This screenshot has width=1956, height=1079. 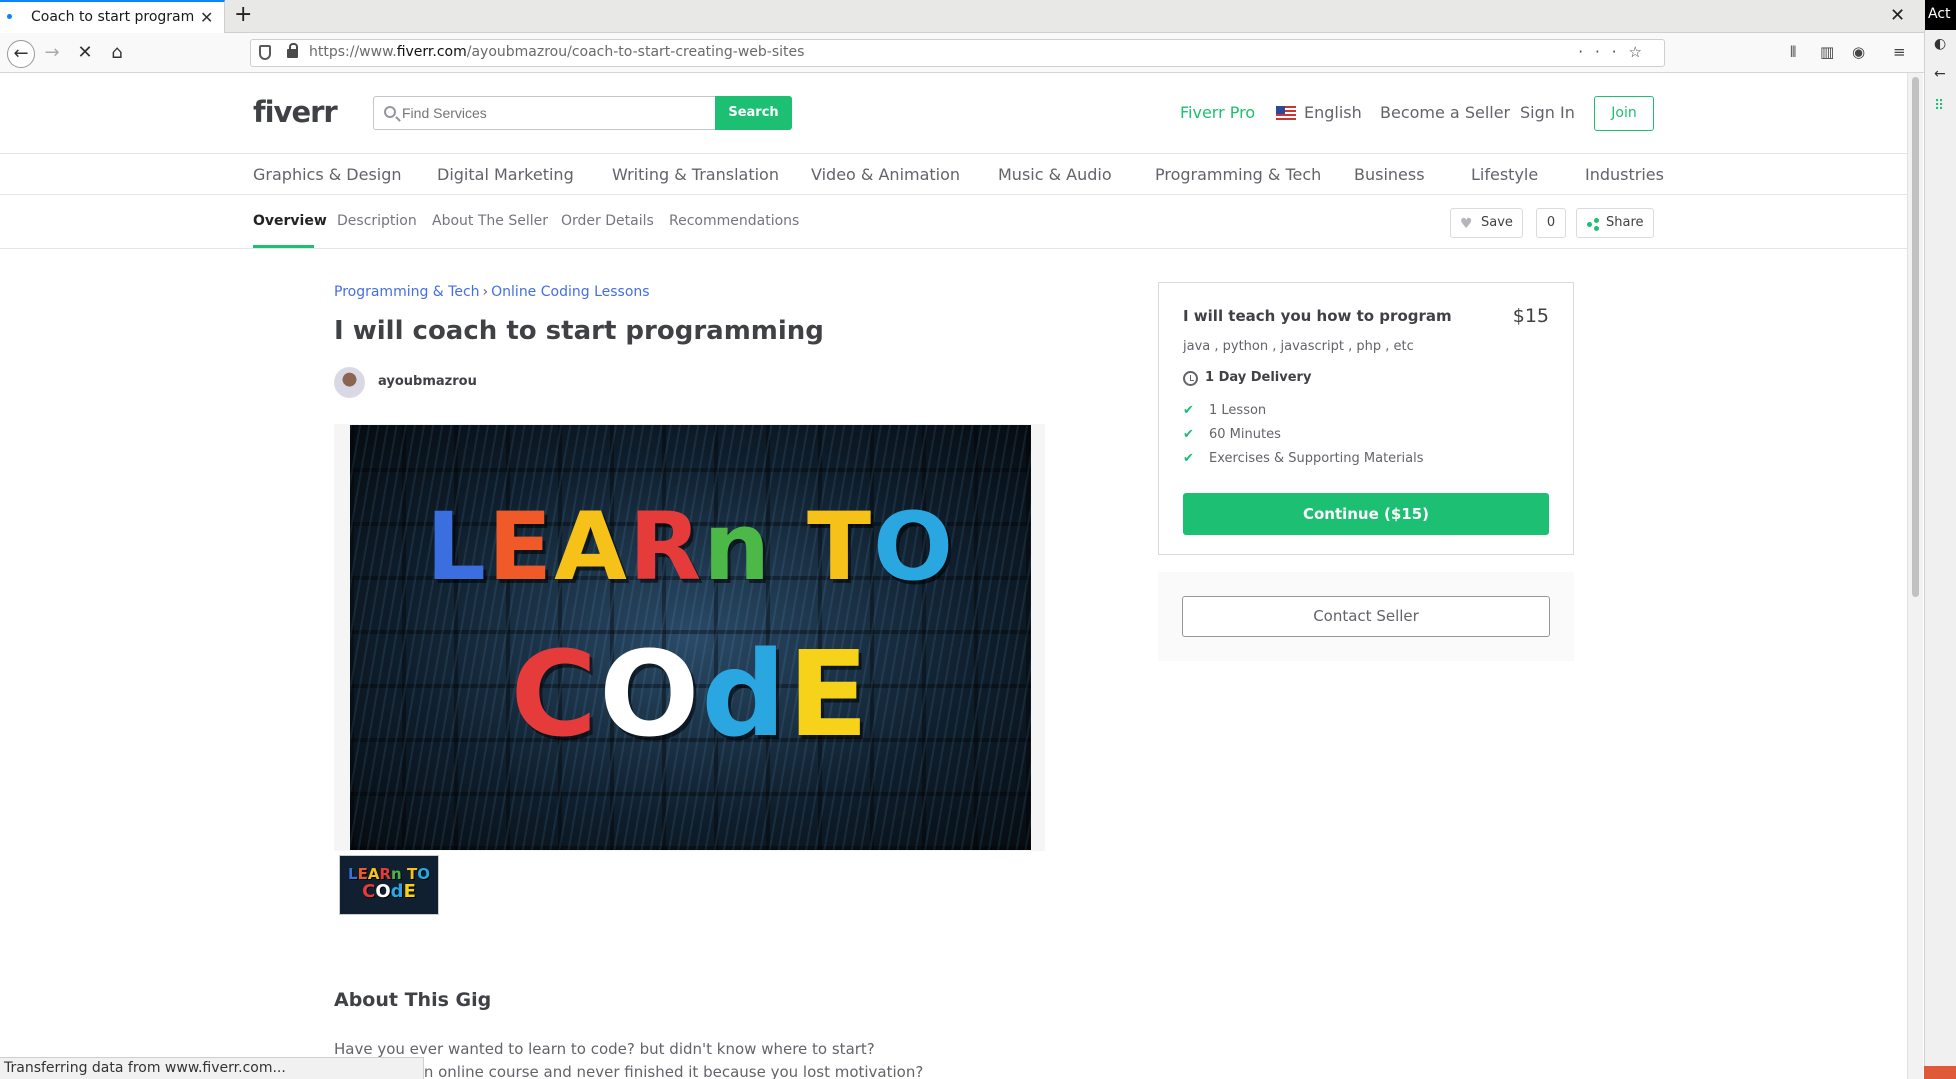 I want to click on account-icon: ◉, so click(x=1858, y=52).